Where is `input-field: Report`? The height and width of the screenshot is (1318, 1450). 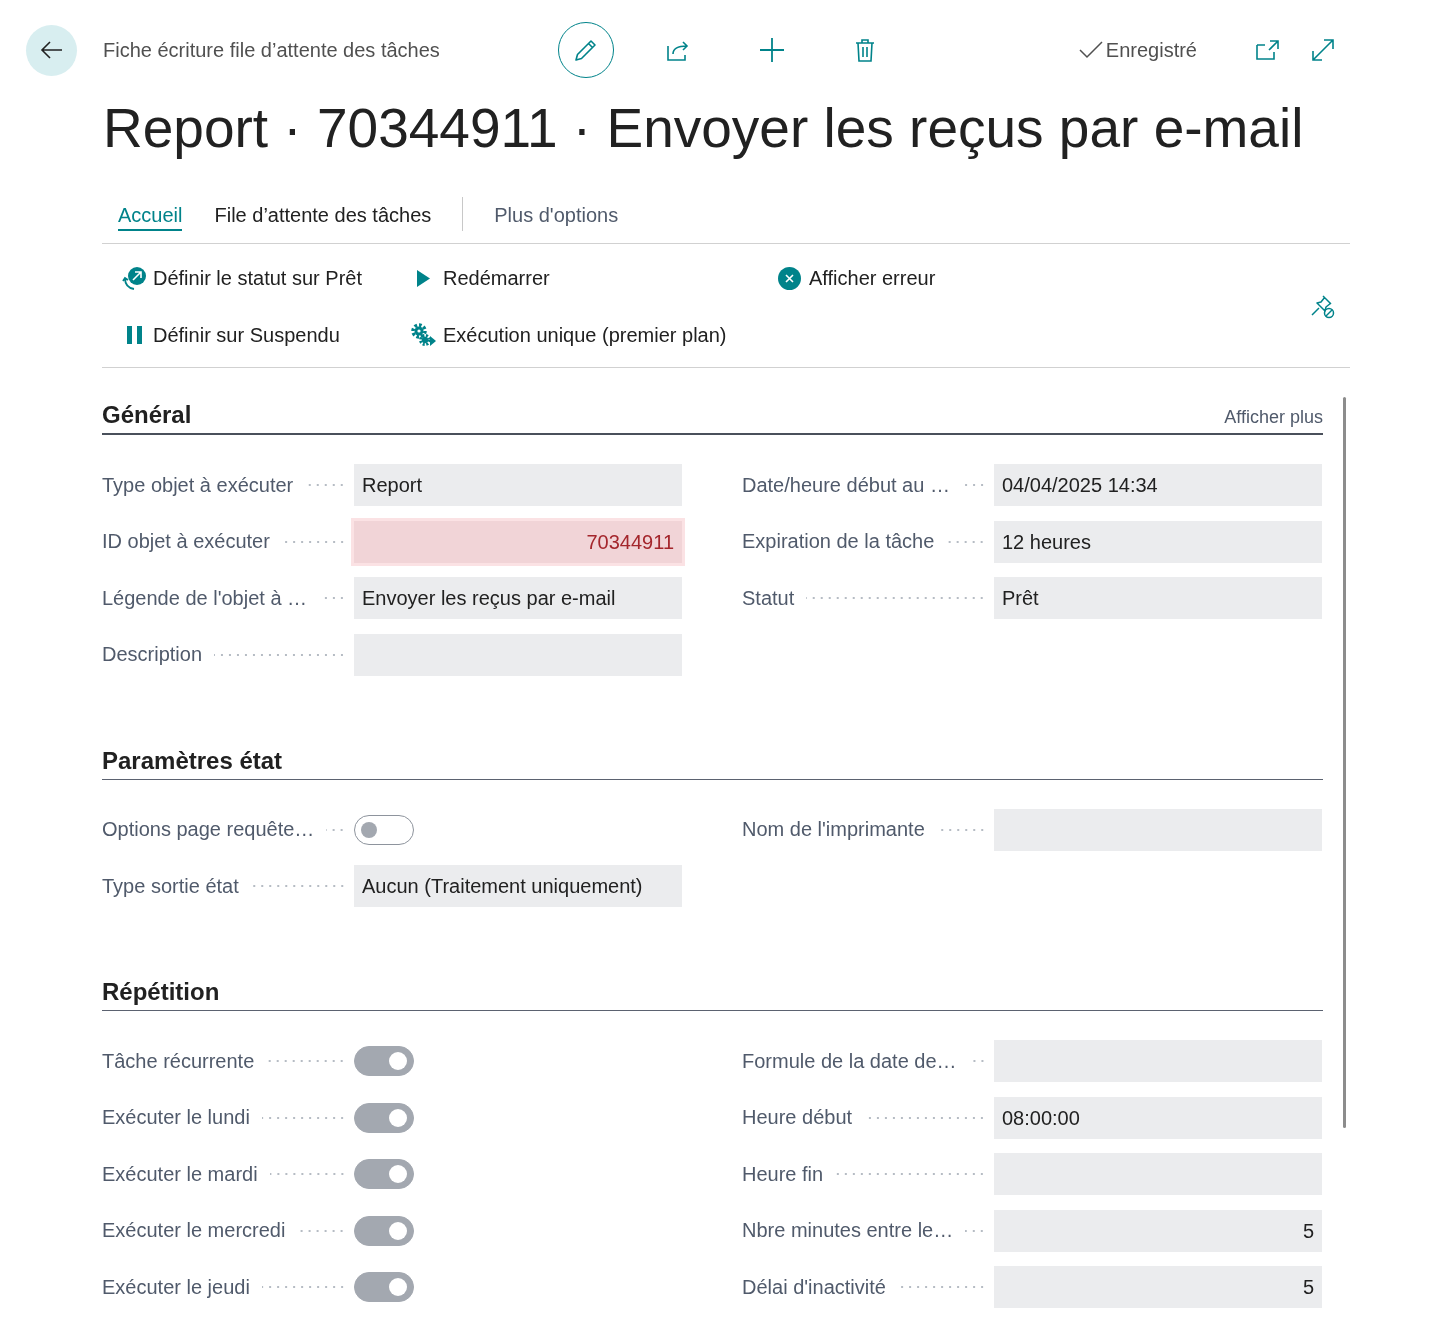
input-field: Report is located at coordinates (518, 485).